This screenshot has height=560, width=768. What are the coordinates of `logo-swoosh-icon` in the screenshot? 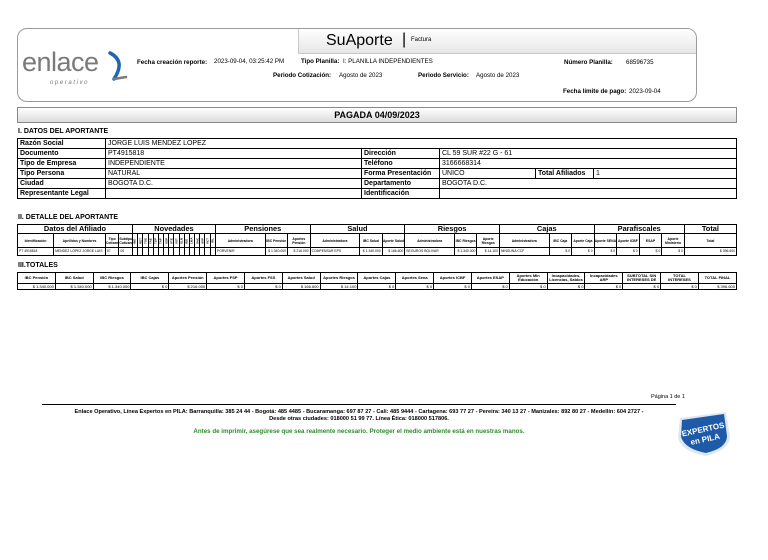 It's located at (118, 66).